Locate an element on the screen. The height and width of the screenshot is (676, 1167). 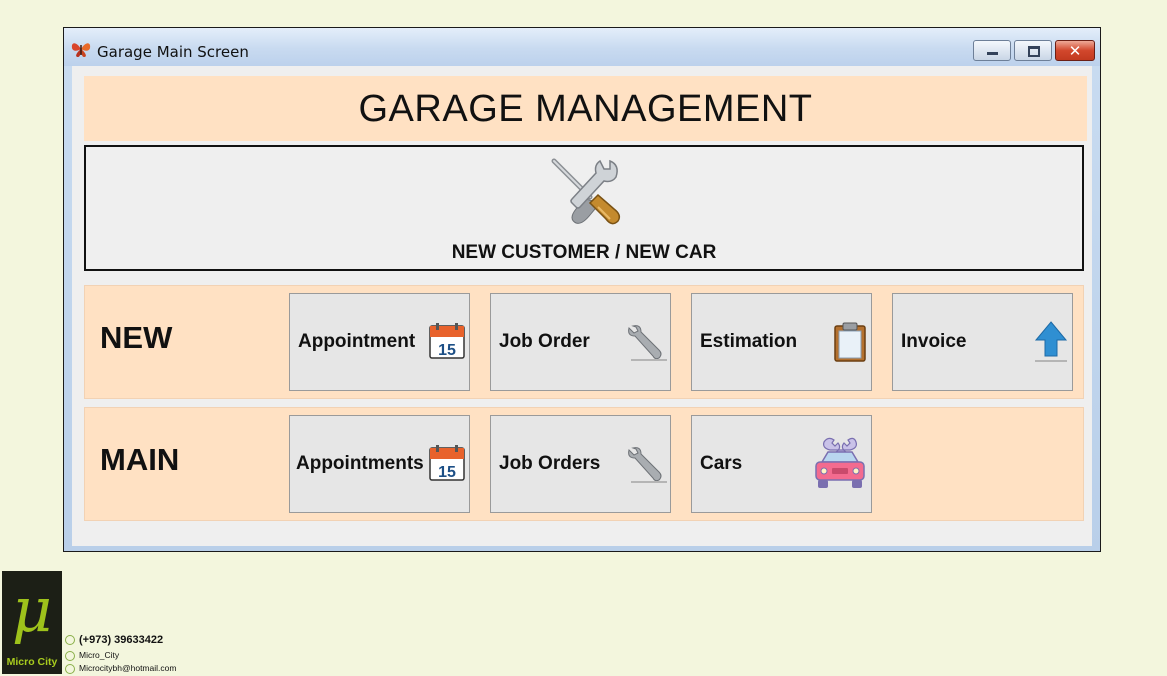
micro-city-logo: μ Micro City is located at coordinates (32, 622).